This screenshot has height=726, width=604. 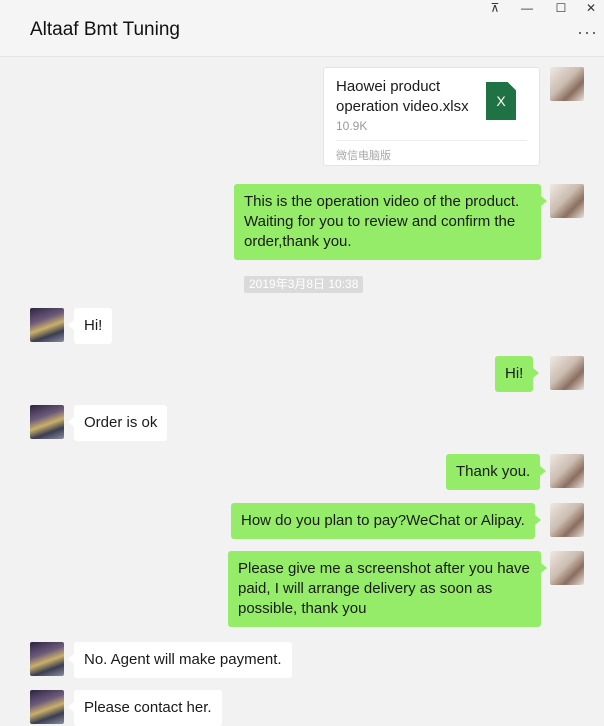 What do you see at coordinates (561, 9) in the screenshot?
I see `maximize-button: ☐` at bounding box center [561, 9].